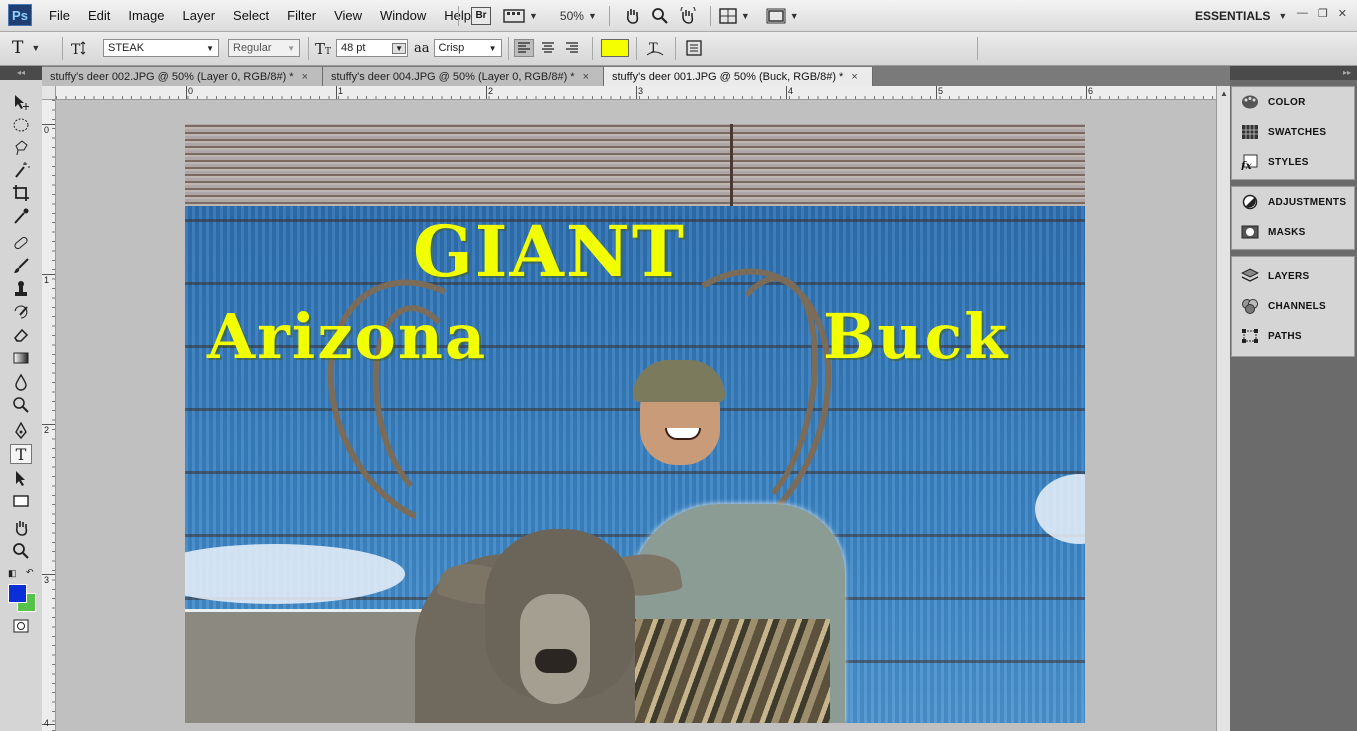 The width and height of the screenshot is (1357, 731). Describe the element at coordinates (49, 93) in the screenshot. I see `ruler-origin` at that location.